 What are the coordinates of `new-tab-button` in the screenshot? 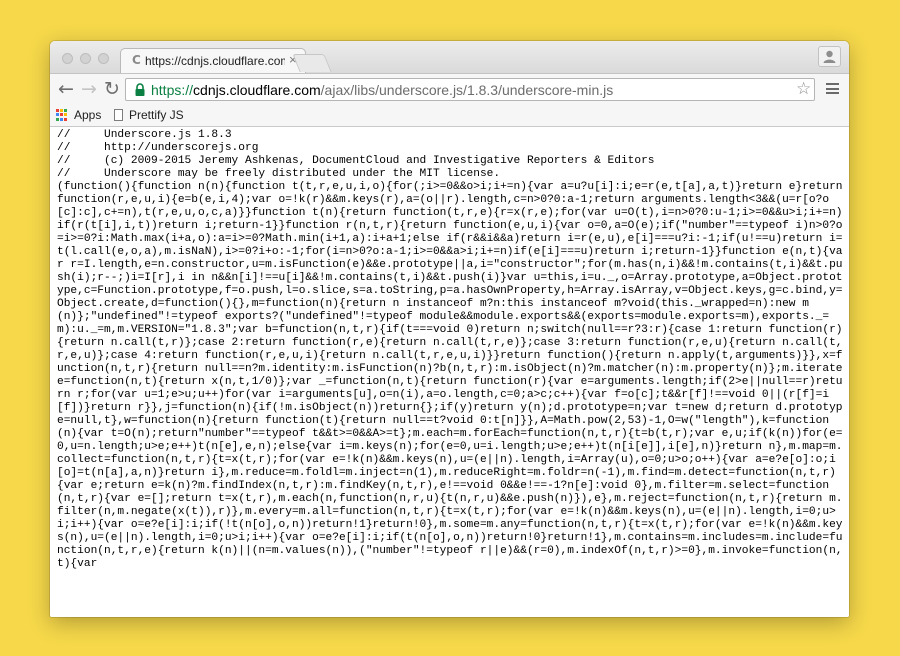 It's located at (312, 63).